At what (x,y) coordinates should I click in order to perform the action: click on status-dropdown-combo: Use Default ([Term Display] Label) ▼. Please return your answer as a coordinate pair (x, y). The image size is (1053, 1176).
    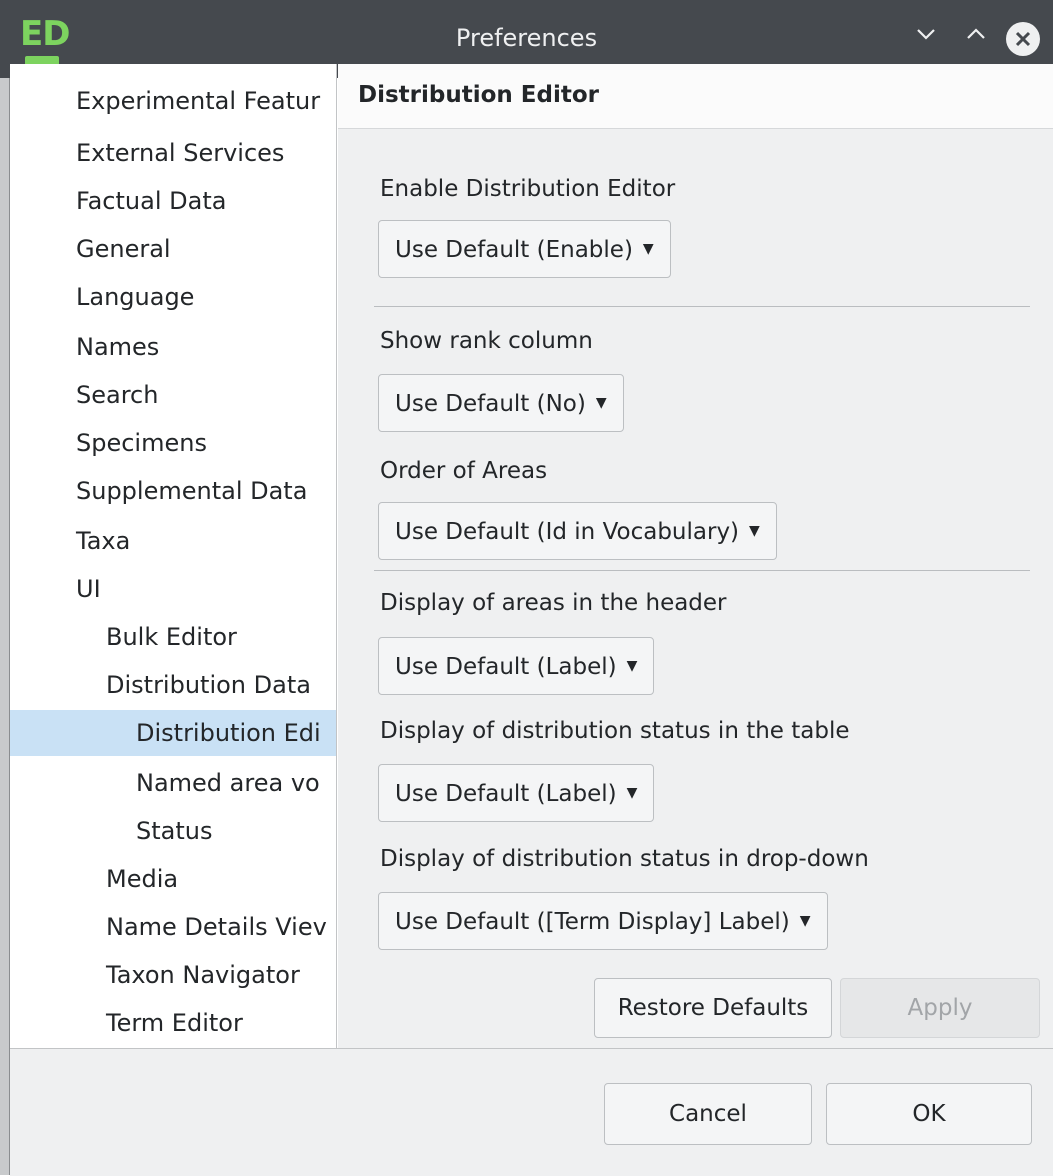
    Looking at the image, I should click on (603, 921).